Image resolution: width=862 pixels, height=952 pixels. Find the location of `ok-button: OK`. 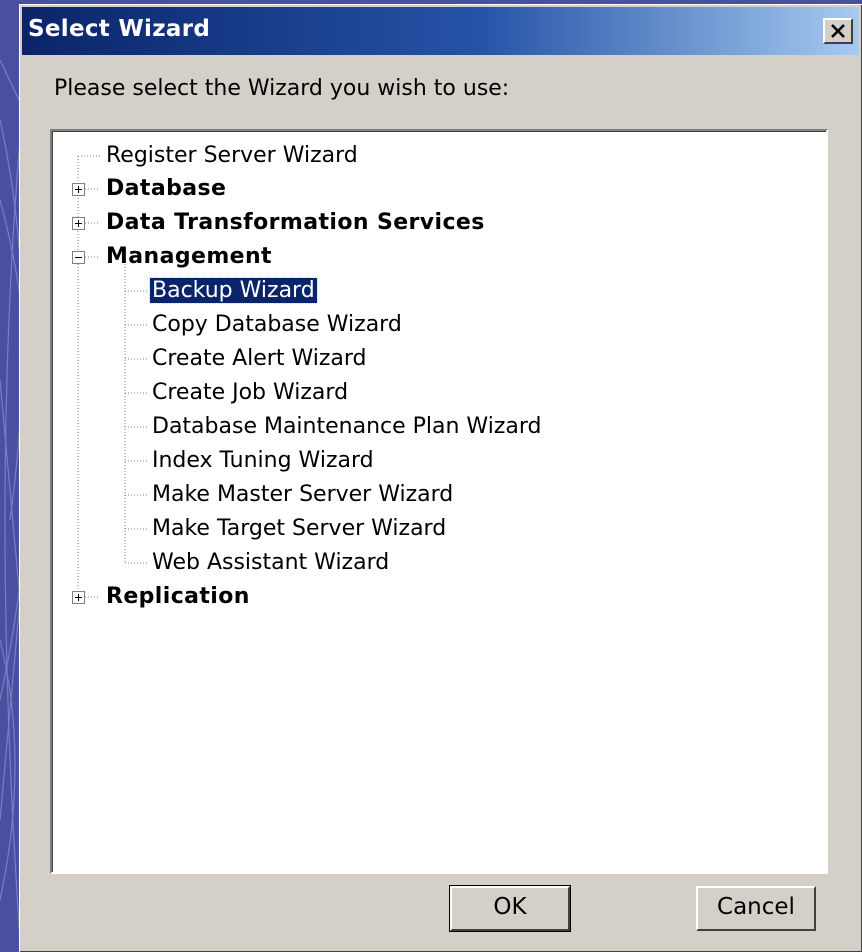

ok-button: OK is located at coordinates (510, 908).